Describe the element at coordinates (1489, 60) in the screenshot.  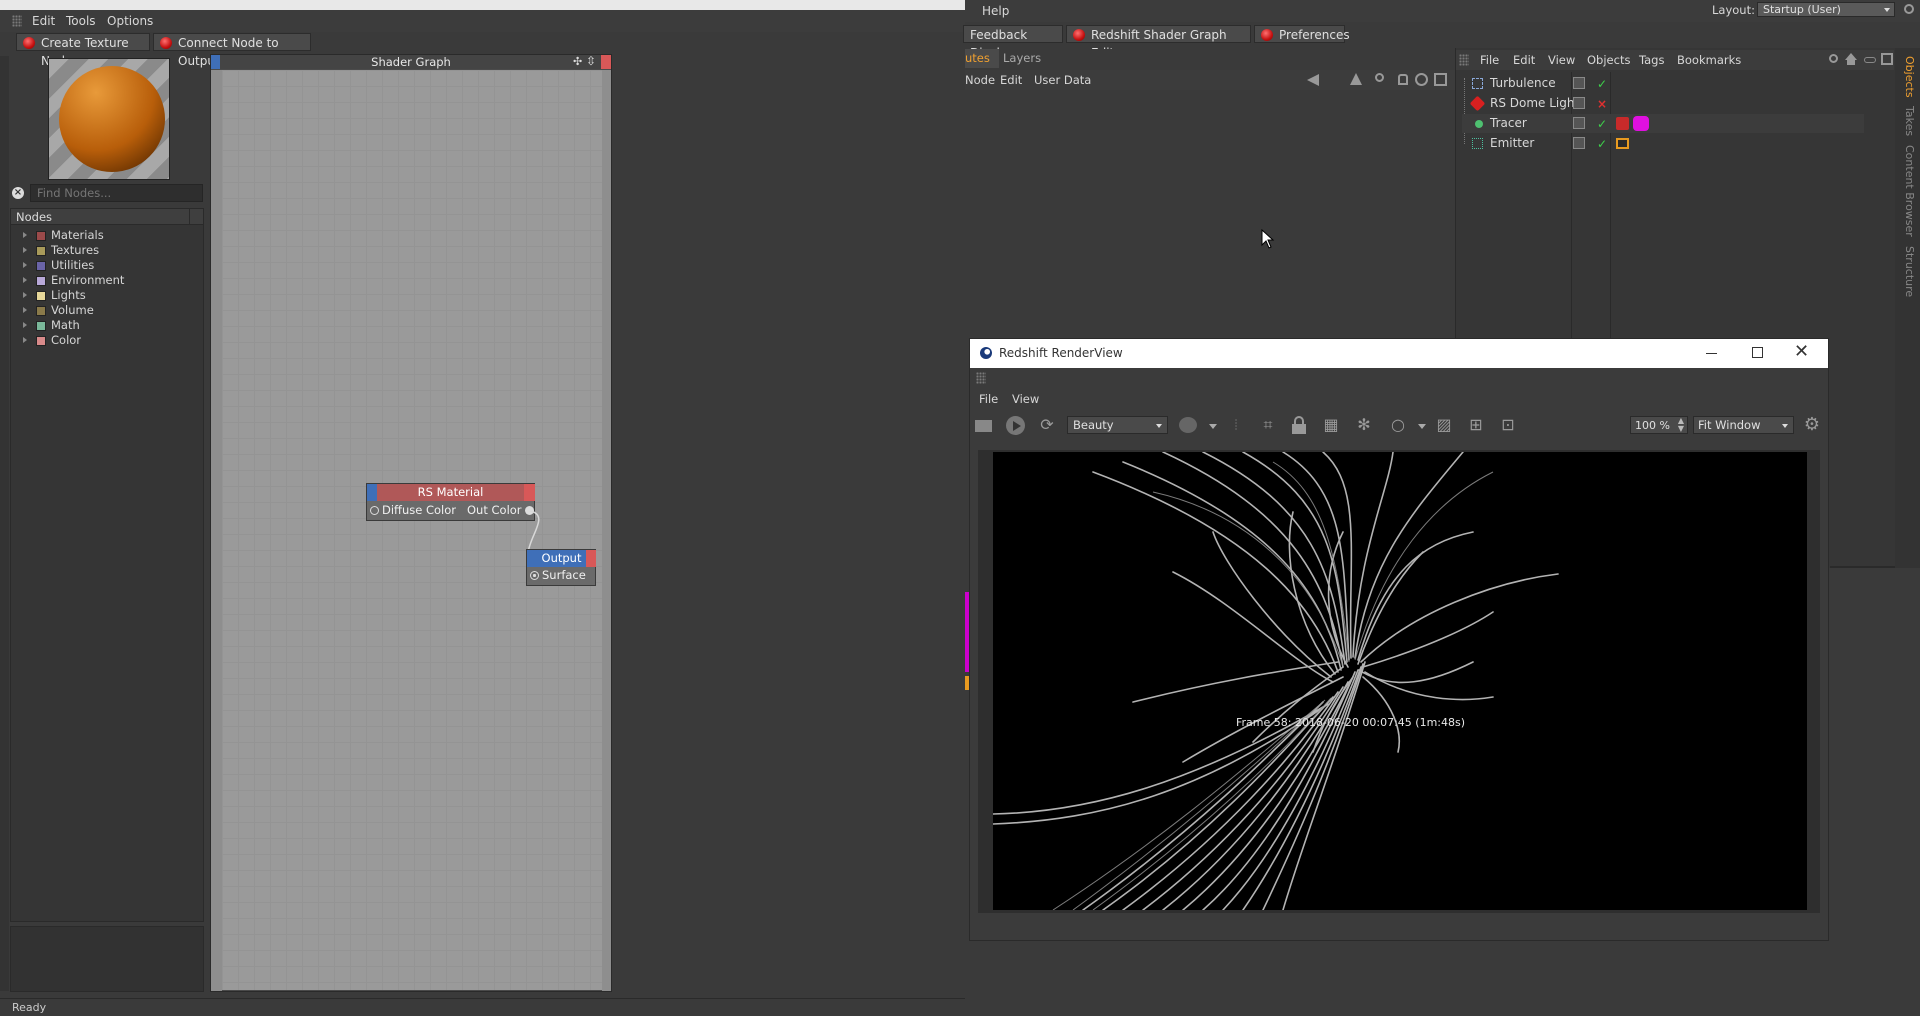
I see `objects-menu-file: File` at that location.